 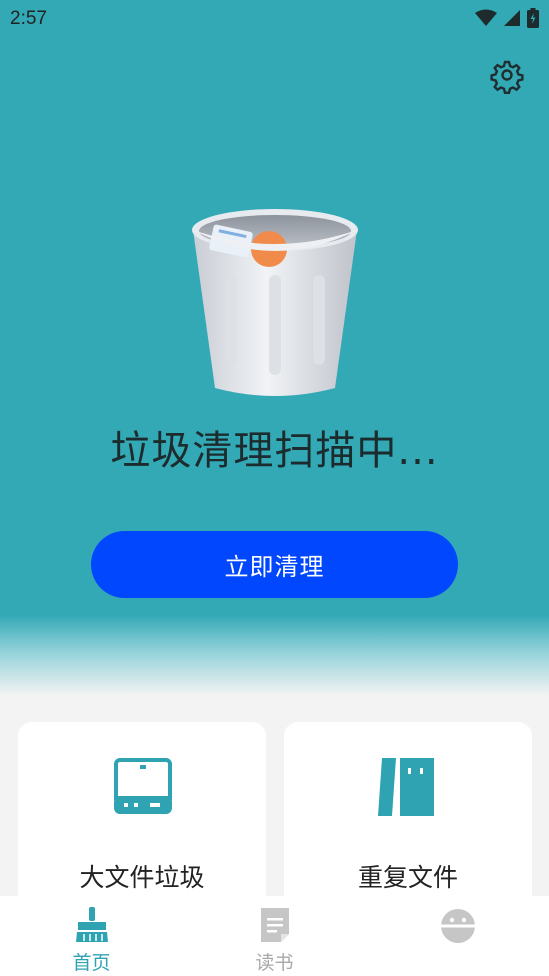 What do you see at coordinates (406, 787) in the screenshot?
I see `duplicate-files-icon` at bounding box center [406, 787].